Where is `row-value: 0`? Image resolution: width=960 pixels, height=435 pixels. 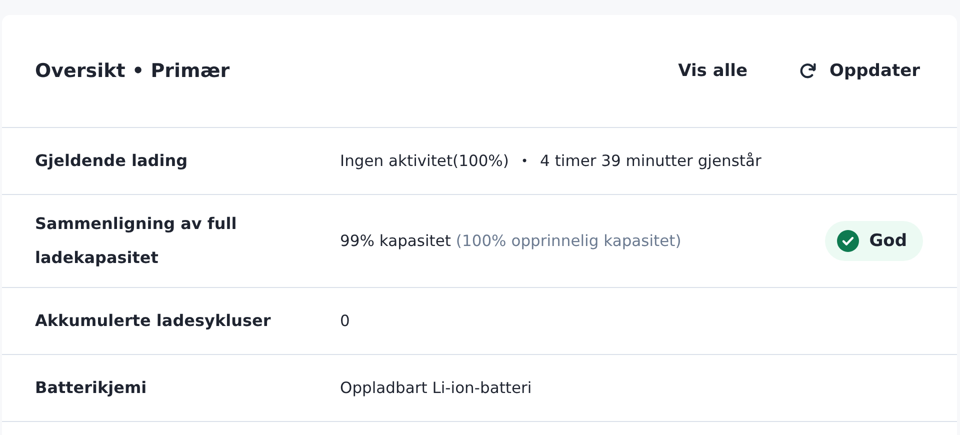 row-value: 0 is located at coordinates (345, 321).